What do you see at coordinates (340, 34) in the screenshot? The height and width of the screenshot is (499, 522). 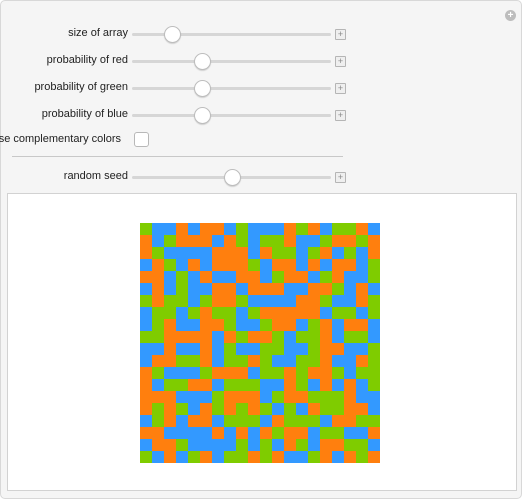 I see `size-of-array-plus-icon: +` at bounding box center [340, 34].